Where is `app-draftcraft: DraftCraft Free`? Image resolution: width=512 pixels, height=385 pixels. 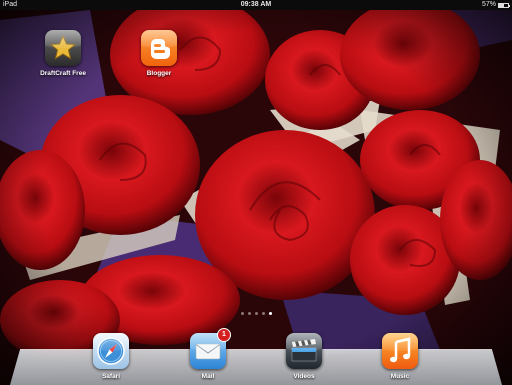
app-draftcraft: DraftCraft Free is located at coordinates (63, 53).